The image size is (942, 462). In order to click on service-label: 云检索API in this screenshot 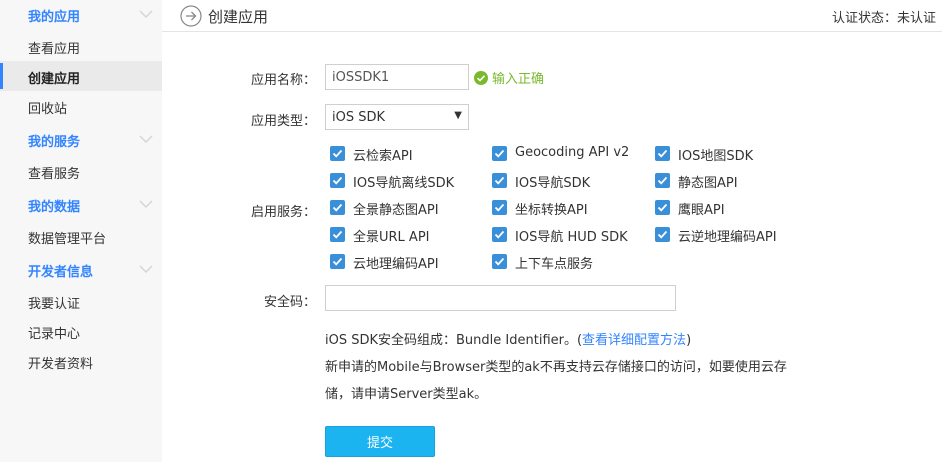, I will do `click(383, 156)`.